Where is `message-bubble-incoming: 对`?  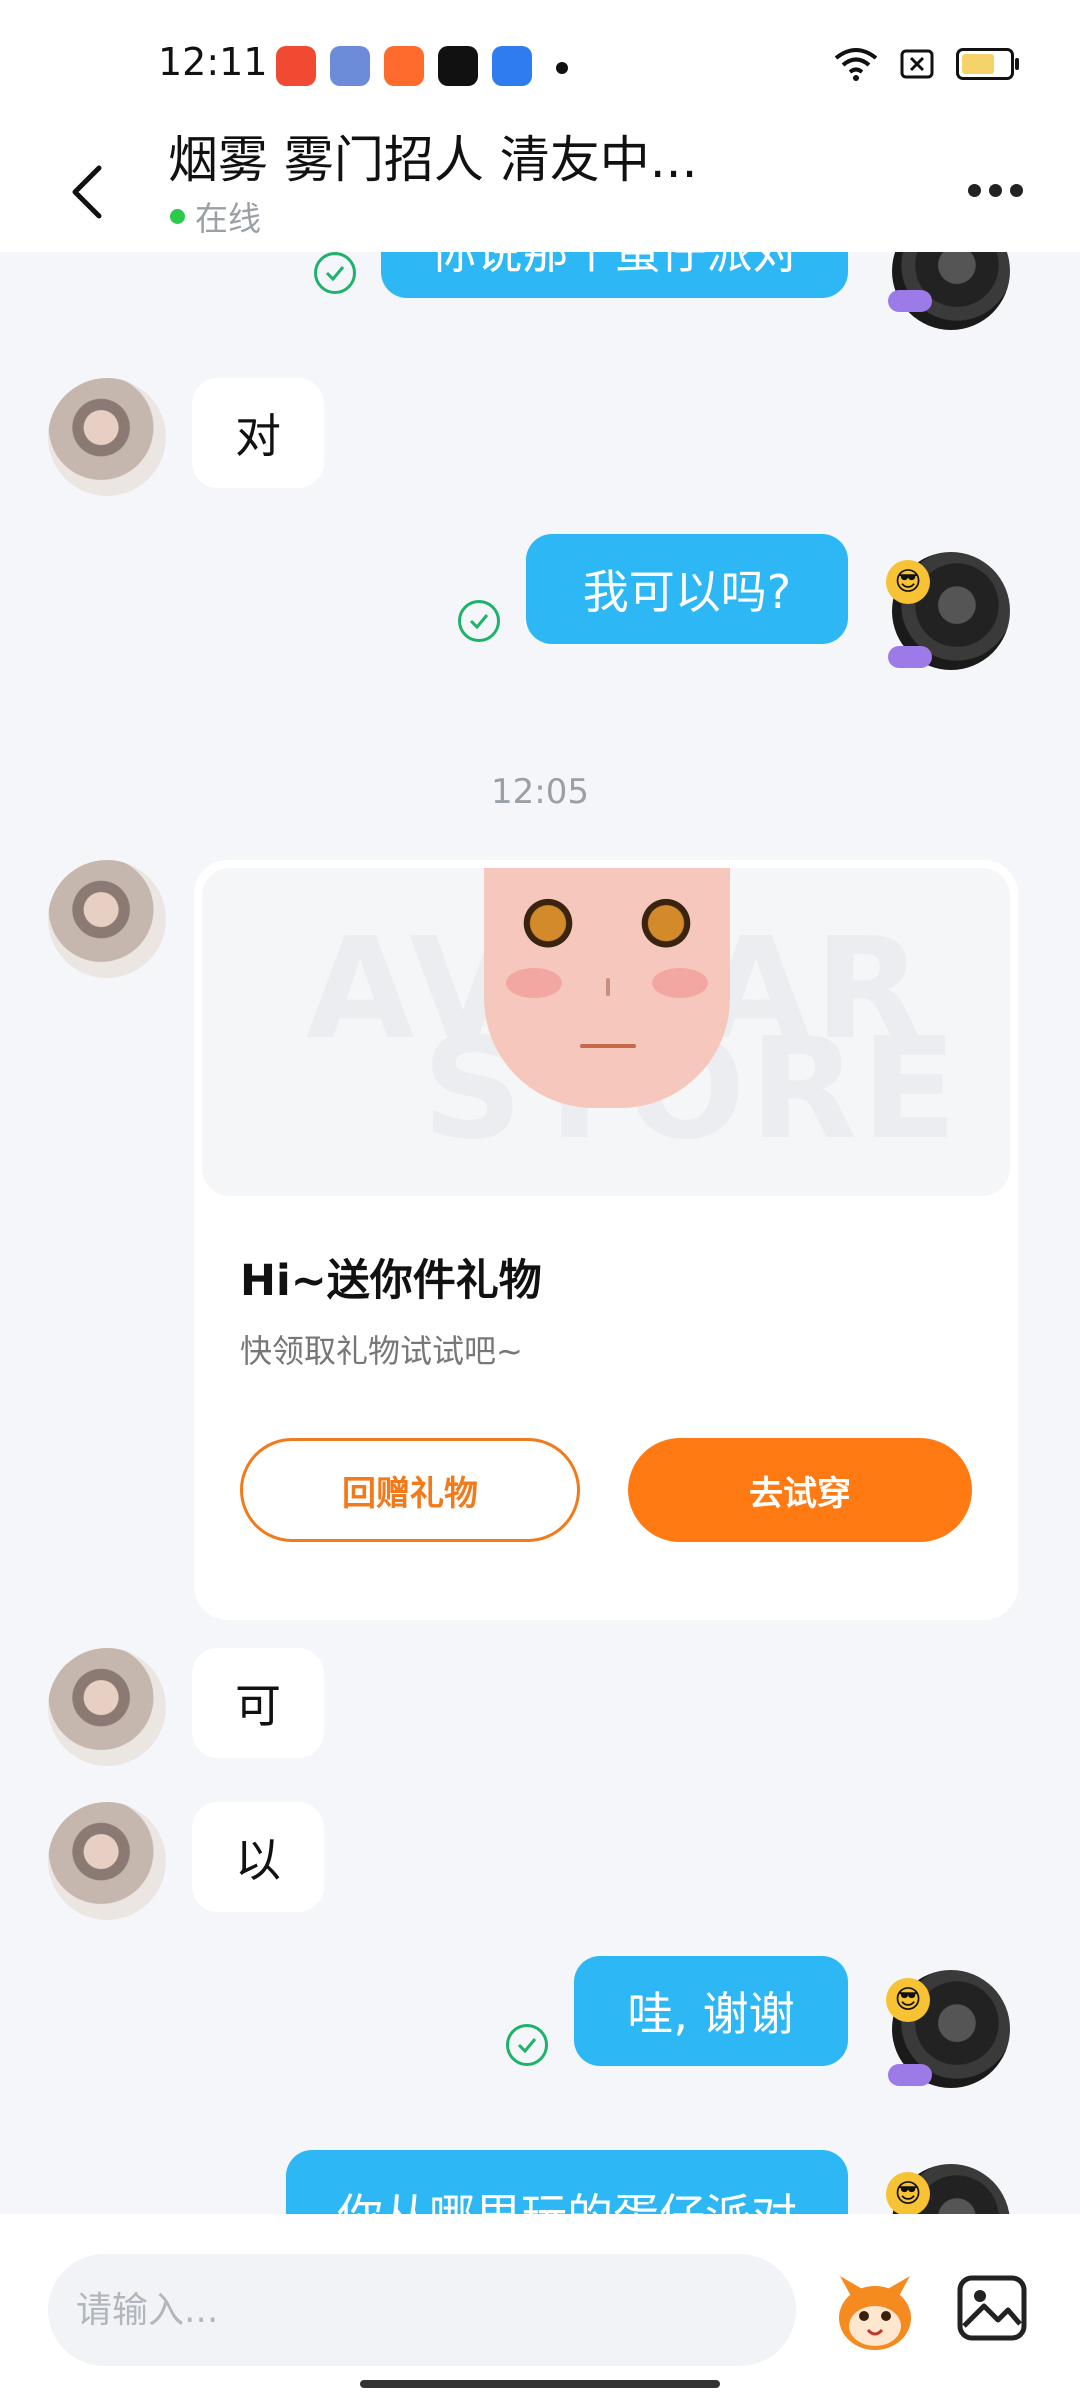
message-bubble-incoming: 对 is located at coordinates (258, 433).